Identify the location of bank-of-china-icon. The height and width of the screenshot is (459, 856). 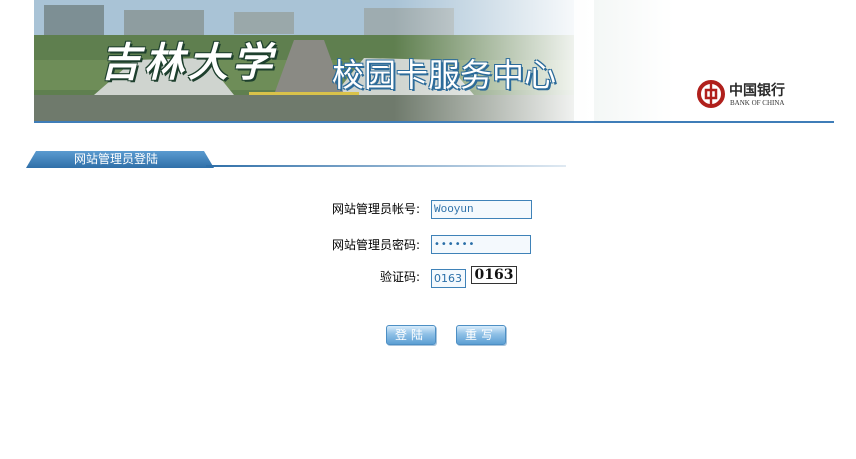
(711, 94).